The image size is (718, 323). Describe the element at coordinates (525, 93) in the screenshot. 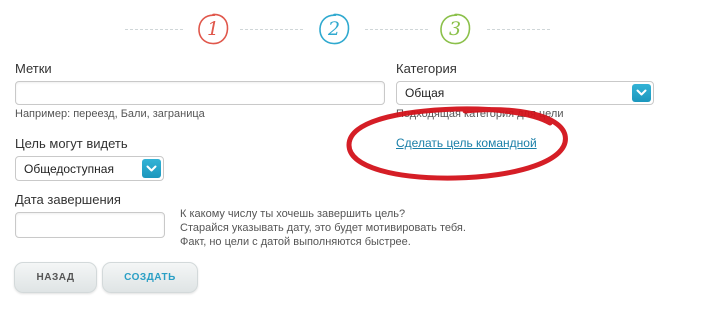

I see `category-select: Общая` at that location.